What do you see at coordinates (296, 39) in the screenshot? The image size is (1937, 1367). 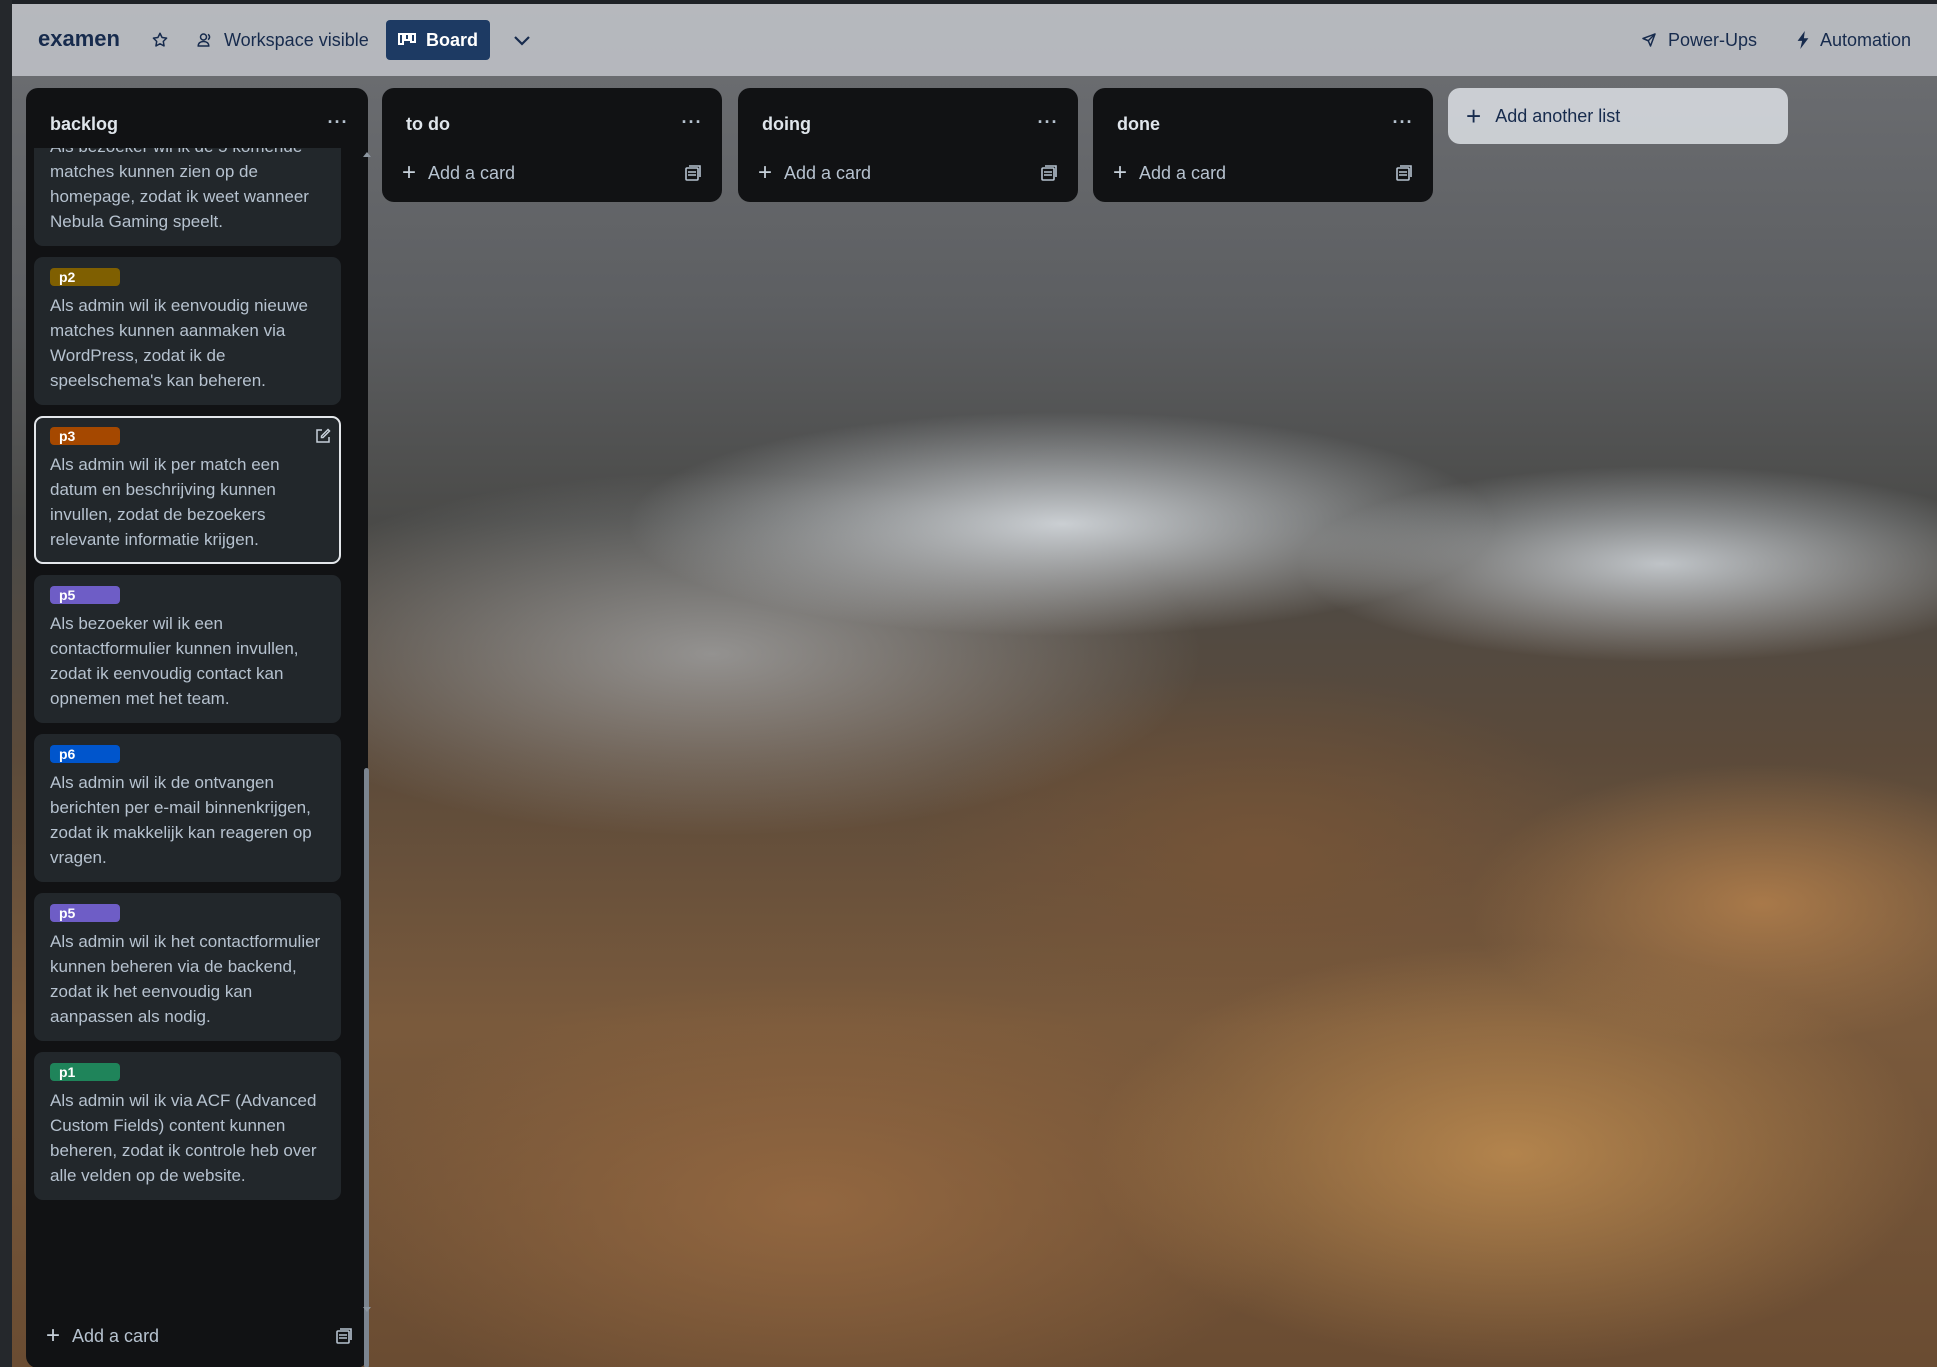 I see `visibility-label: Workspace visible` at bounding box center [296, 39].